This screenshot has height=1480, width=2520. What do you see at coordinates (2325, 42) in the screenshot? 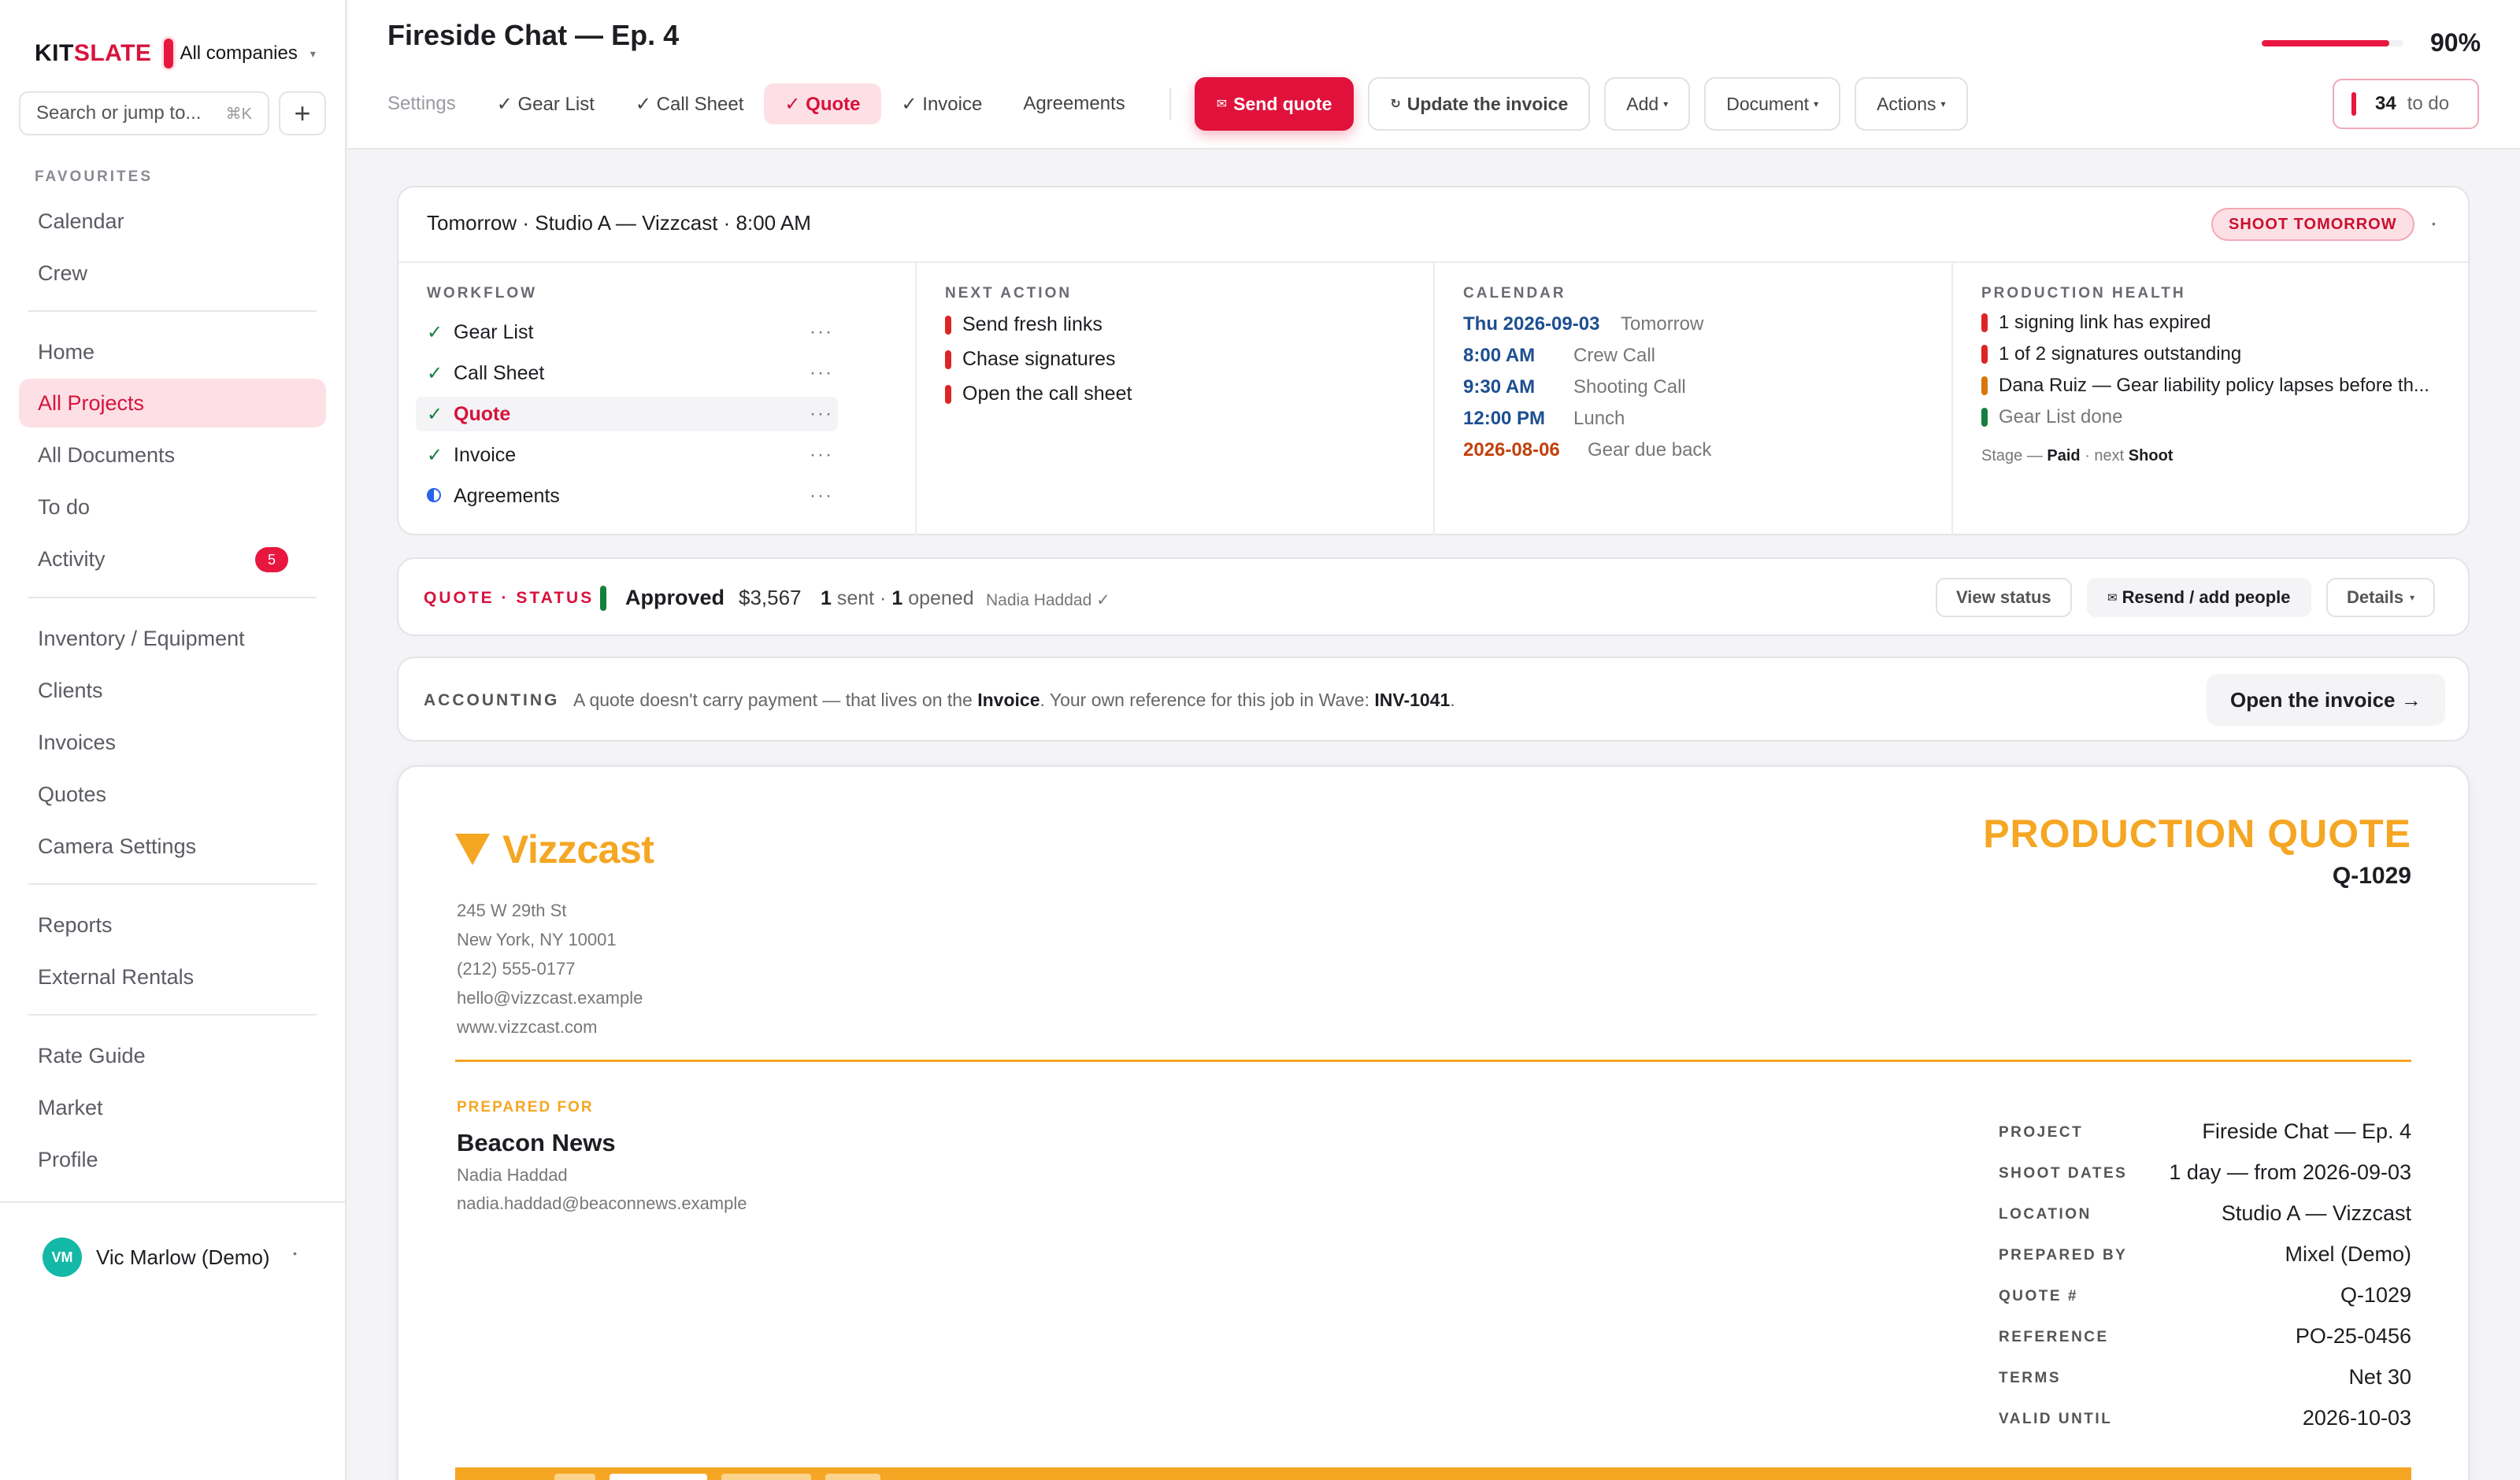
I see `progress-fill` at bounding box center [2325, 42].